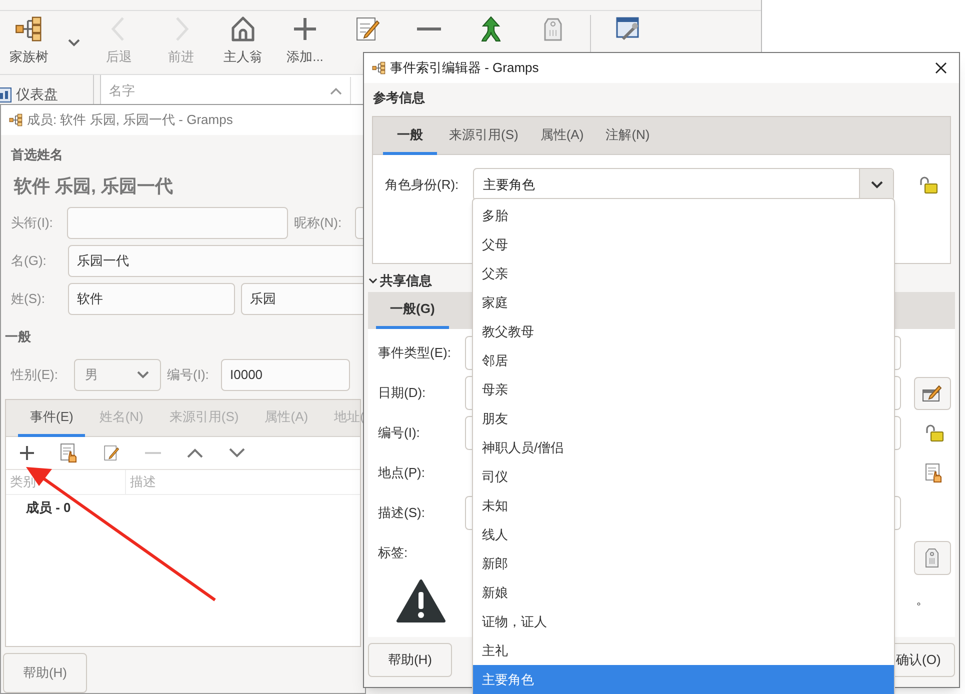  What do you see at coordinates (402, 473) in the screenshot?
I see `field-label: 地点(P):` at bounding box center [402, 473].